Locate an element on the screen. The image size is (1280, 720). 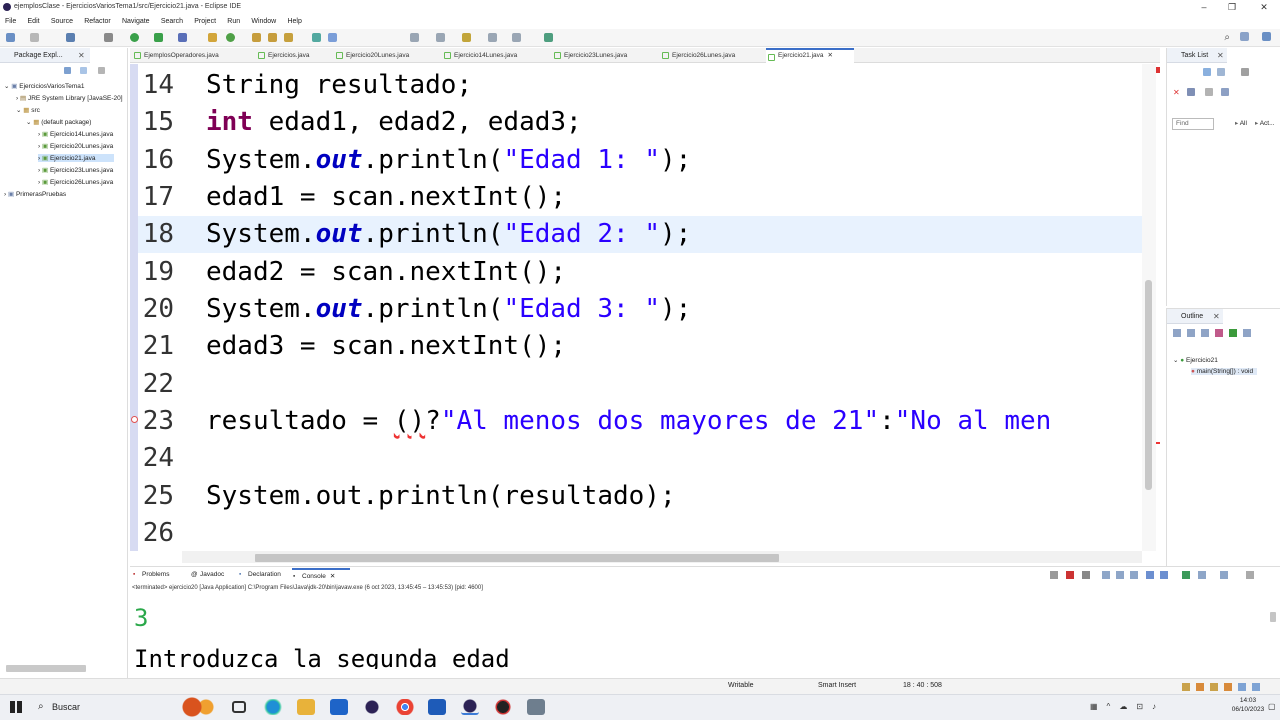
tab-javadoc: @ Javadoc is located at coordinates (207, 575).